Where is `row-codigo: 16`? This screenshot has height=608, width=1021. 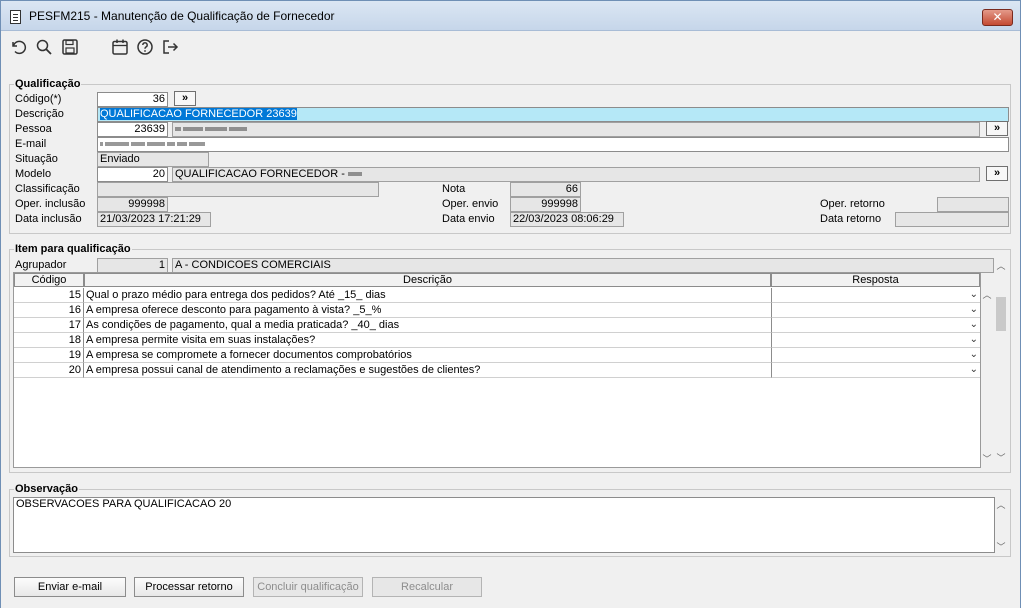 row-codigo: 16 is located at coordinates (49, 310).